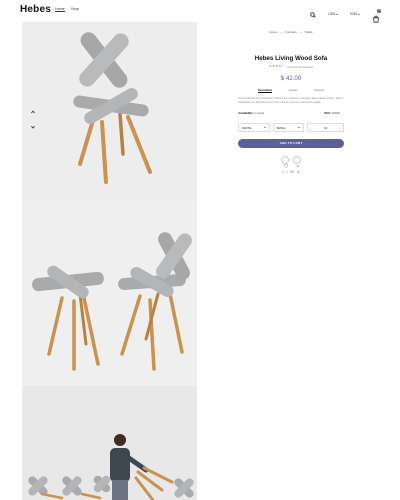 Image resolution: width=400 pixels, height=500 pixels. Describe the element at coordinates (327, 113) in the screenshot. I see `sku-label: SKU:` at that location.